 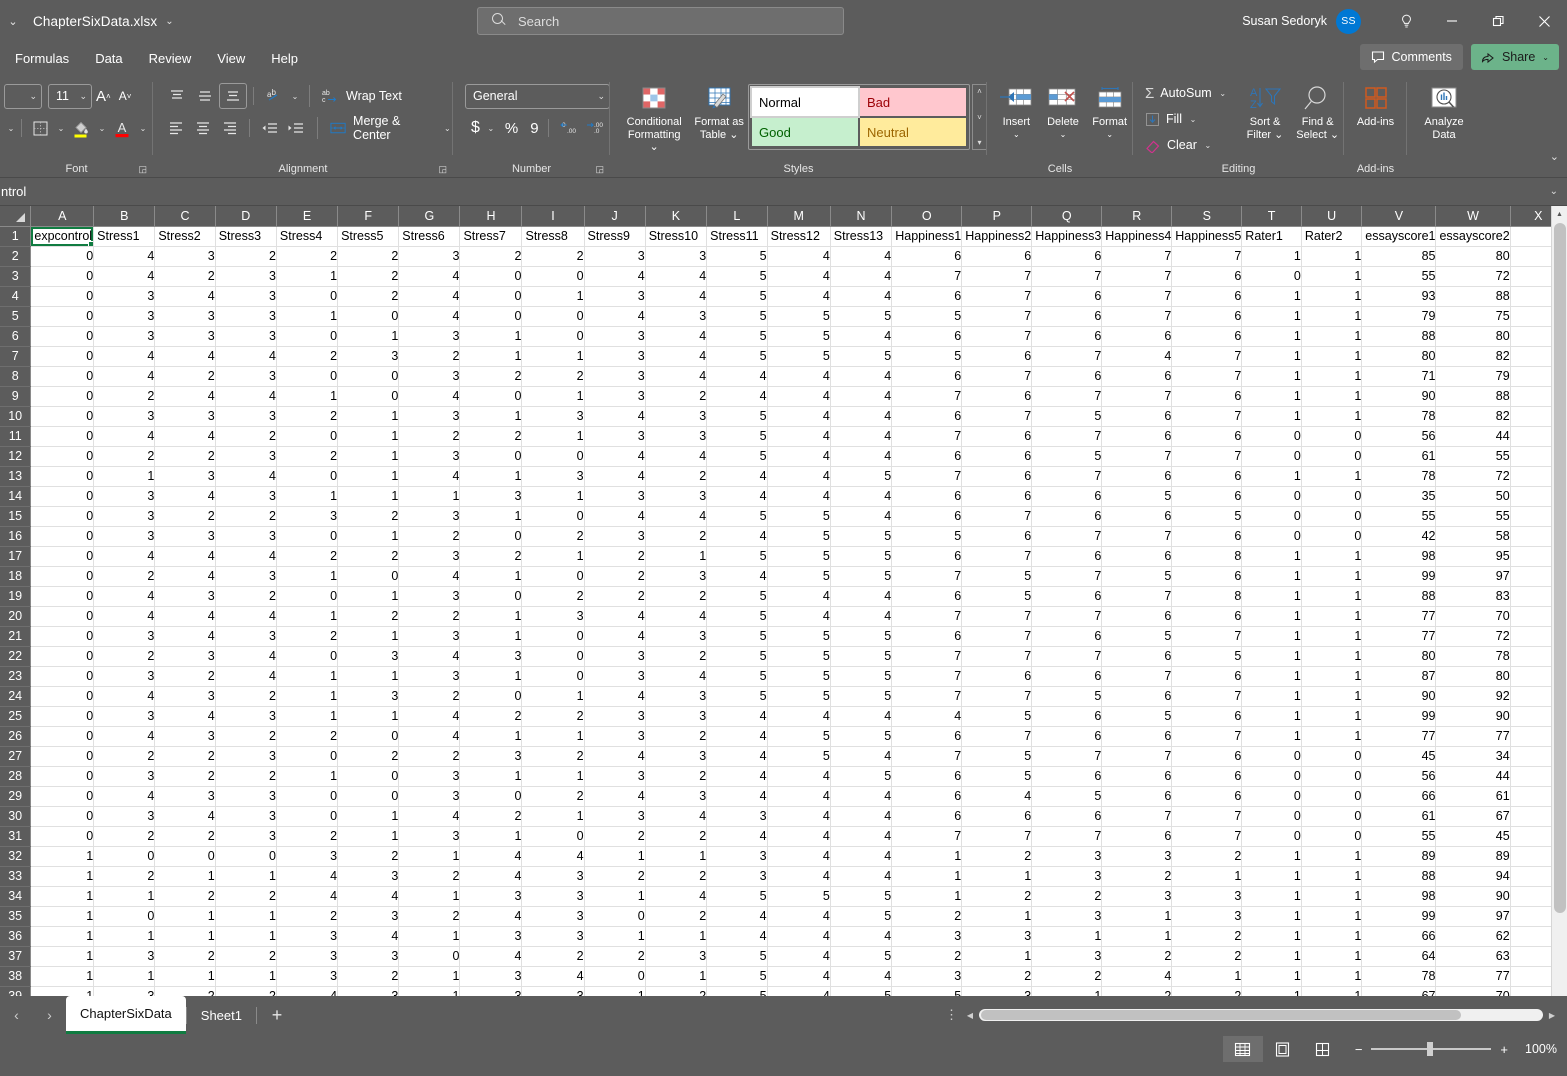 What do you see at coordinates (1376, 104) in the screenshot?
I see `addins-button: Add-ins` at bounding box center [1376, 104].